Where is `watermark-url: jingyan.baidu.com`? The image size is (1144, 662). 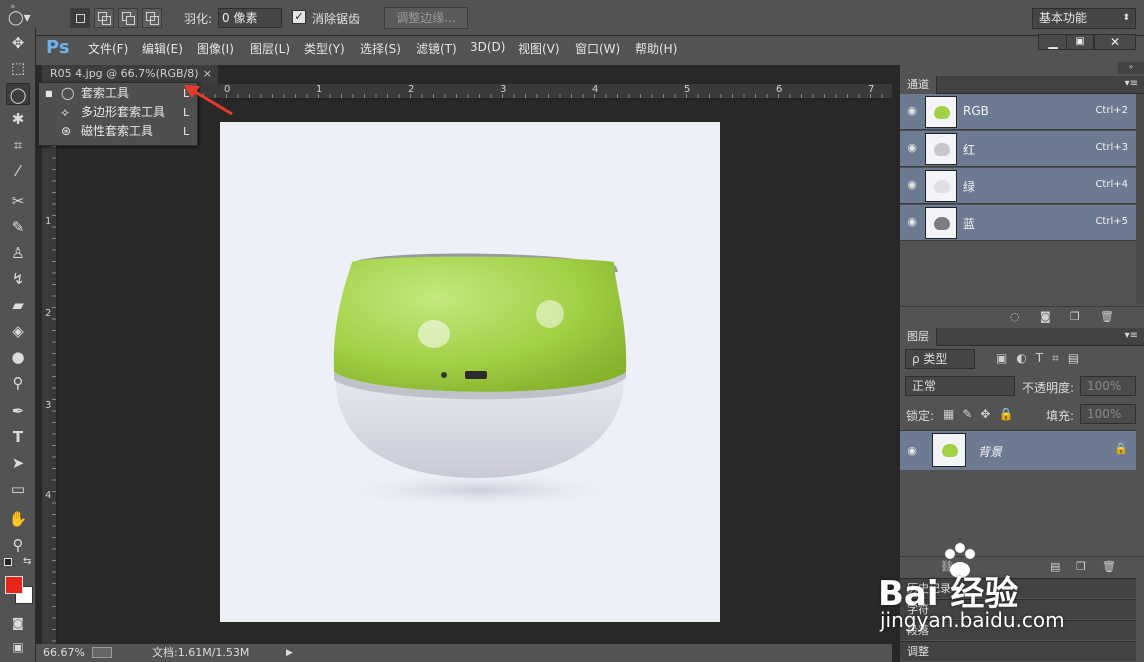 watermark-url: jingyan.baidu.com is located at coordinates (972, 620).